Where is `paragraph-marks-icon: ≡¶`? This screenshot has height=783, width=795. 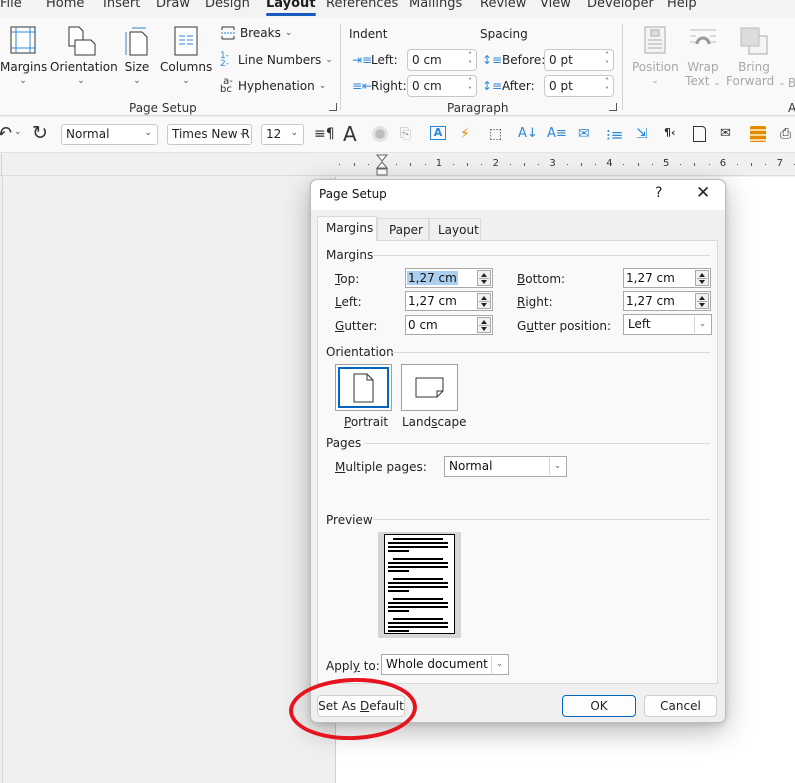
paragraph-marks-icon: ≡¶ is located at coordinates (324, 135).